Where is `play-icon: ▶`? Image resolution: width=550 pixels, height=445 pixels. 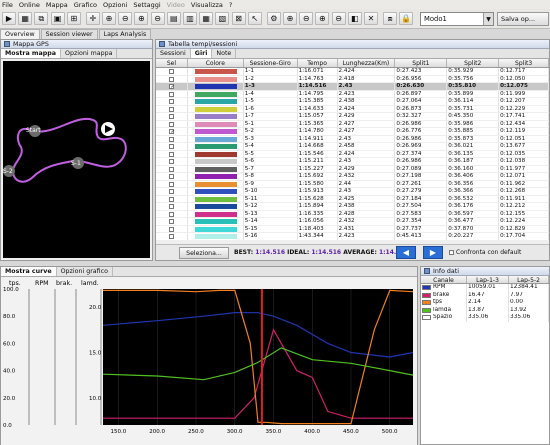
play-icon: ▶ is located at coordinates (9, 18).